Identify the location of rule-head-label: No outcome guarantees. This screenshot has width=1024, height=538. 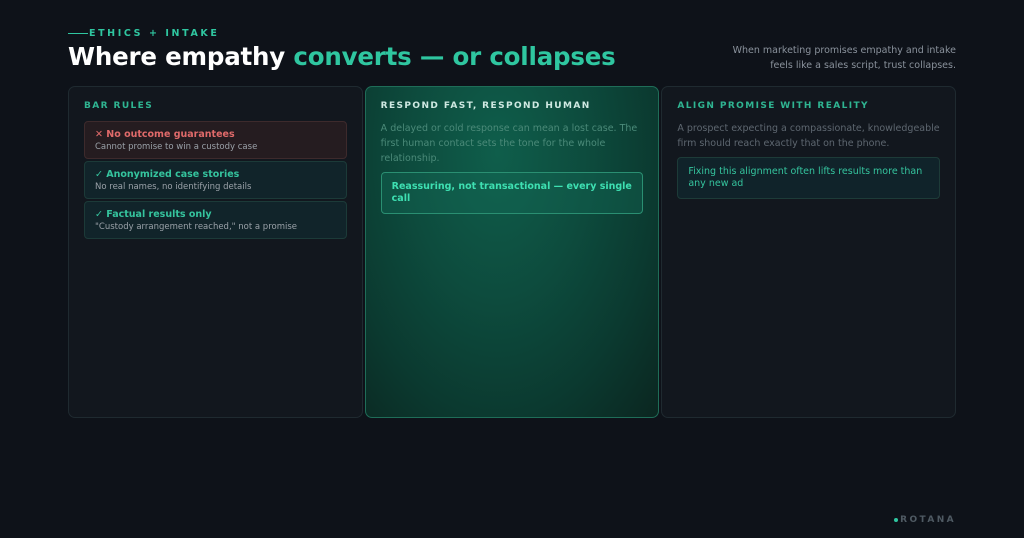
(170, 134).